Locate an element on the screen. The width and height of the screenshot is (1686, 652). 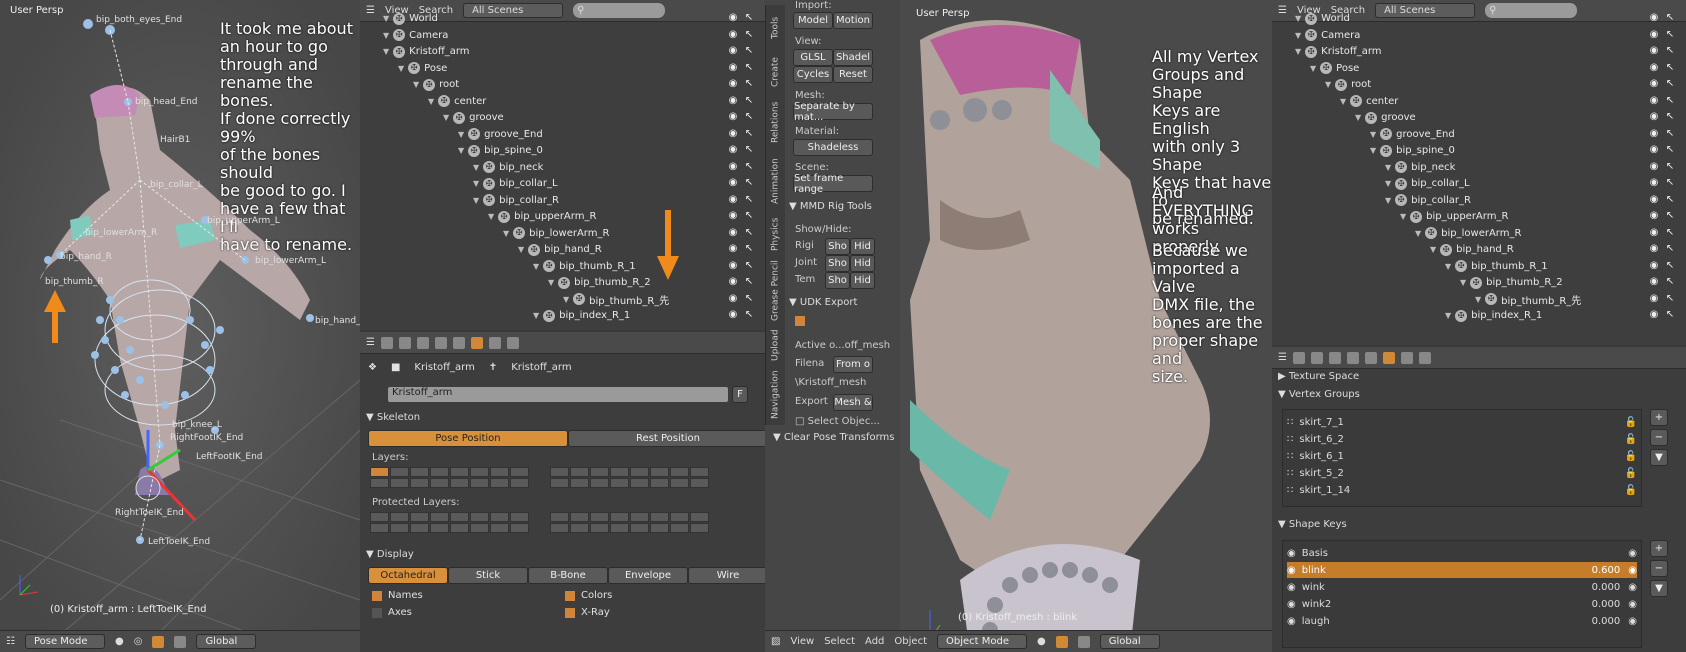
protected-layers-grid is located at coordinates (449, 522).